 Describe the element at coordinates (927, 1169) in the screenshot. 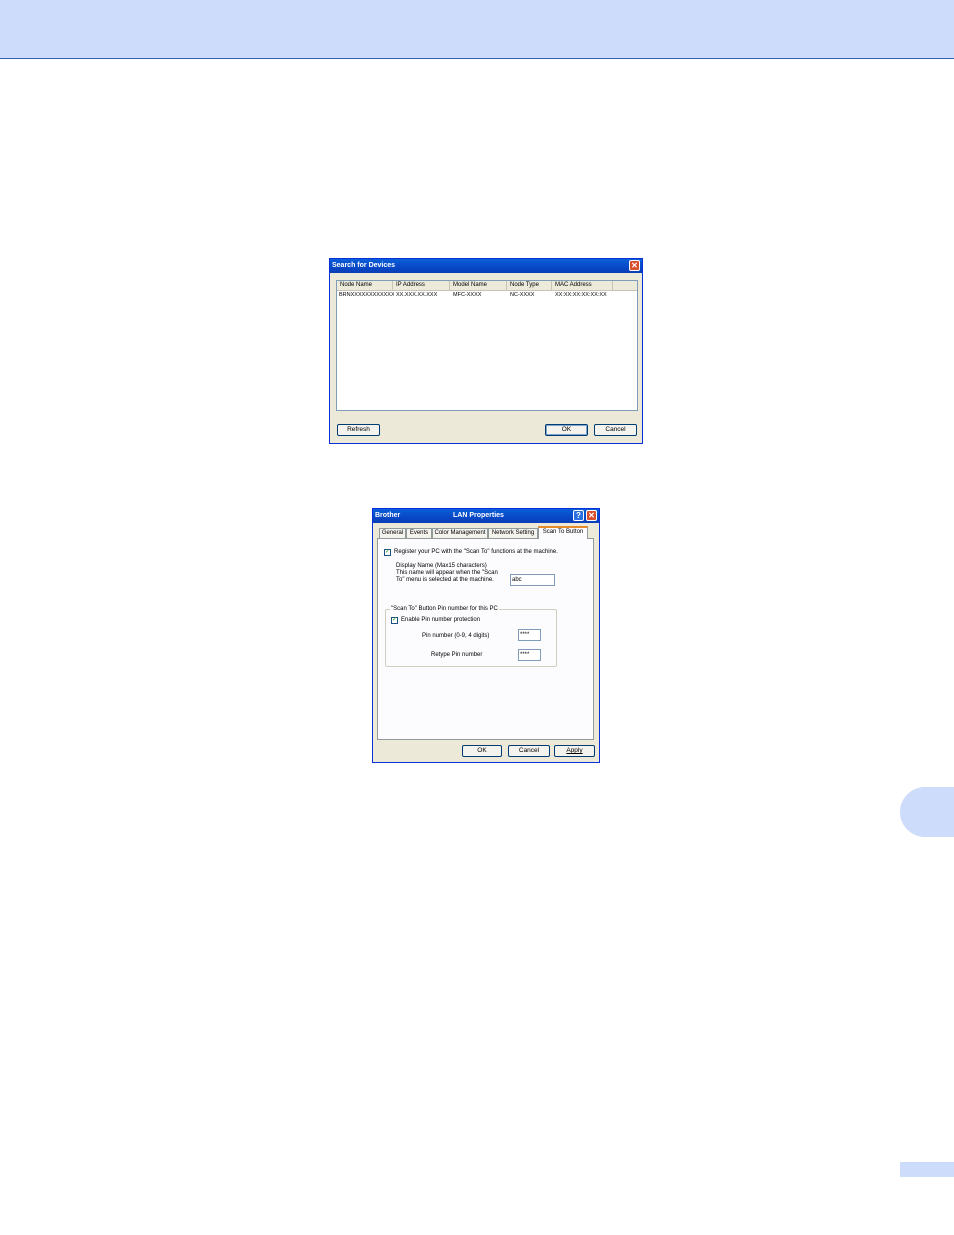

I see `page-number-bar` at that location.